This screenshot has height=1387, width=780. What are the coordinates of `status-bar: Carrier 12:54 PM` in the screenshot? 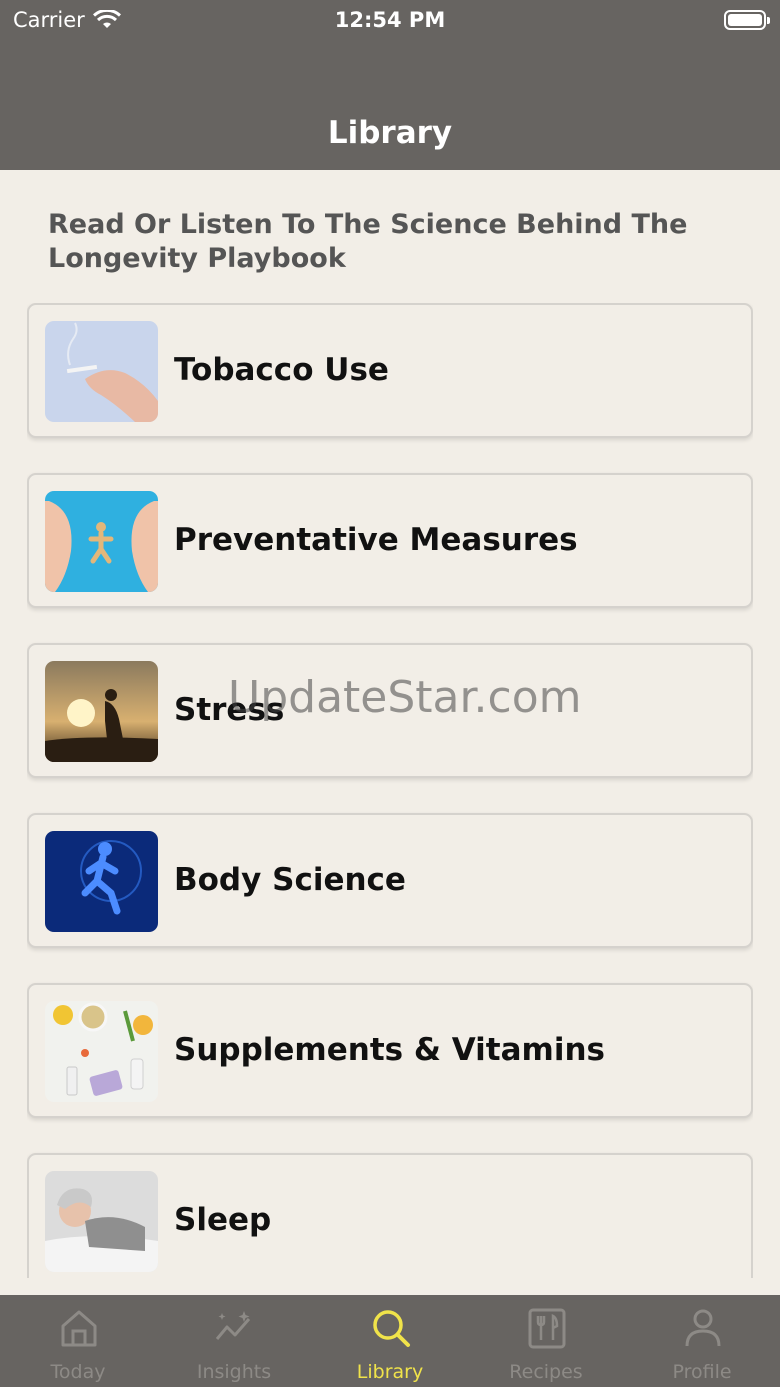 It's located at (390, 20).